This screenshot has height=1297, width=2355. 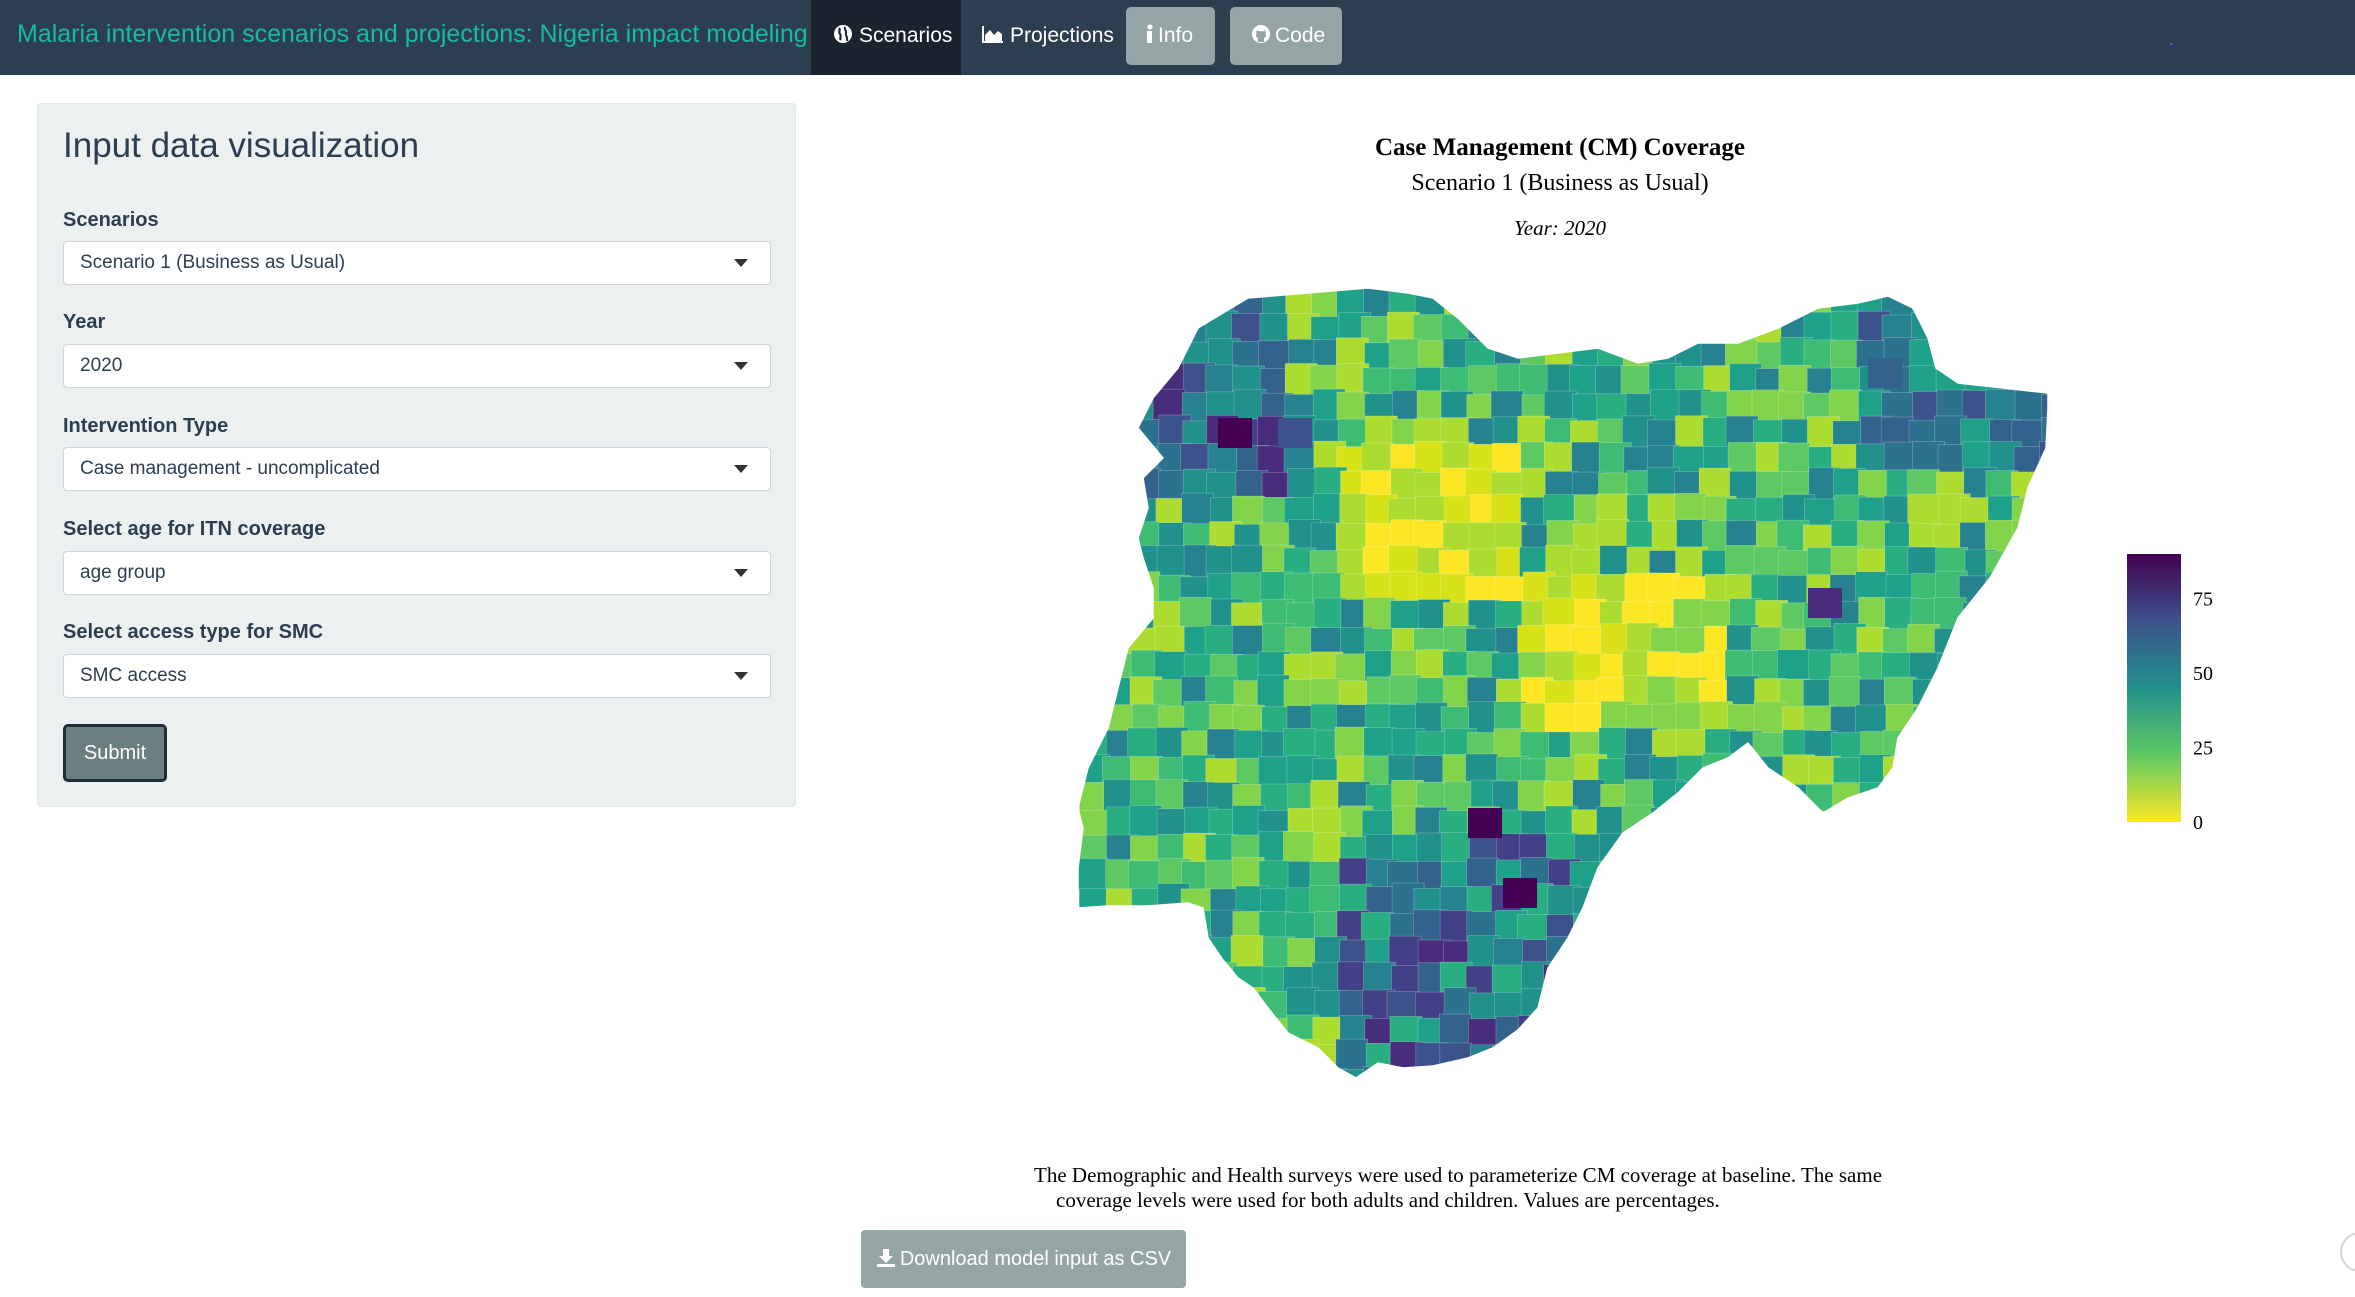 What do you see at coordinates (1286, 36) in the screenshot?
I see `code-button: Code` at bounding box center [1286, 36].